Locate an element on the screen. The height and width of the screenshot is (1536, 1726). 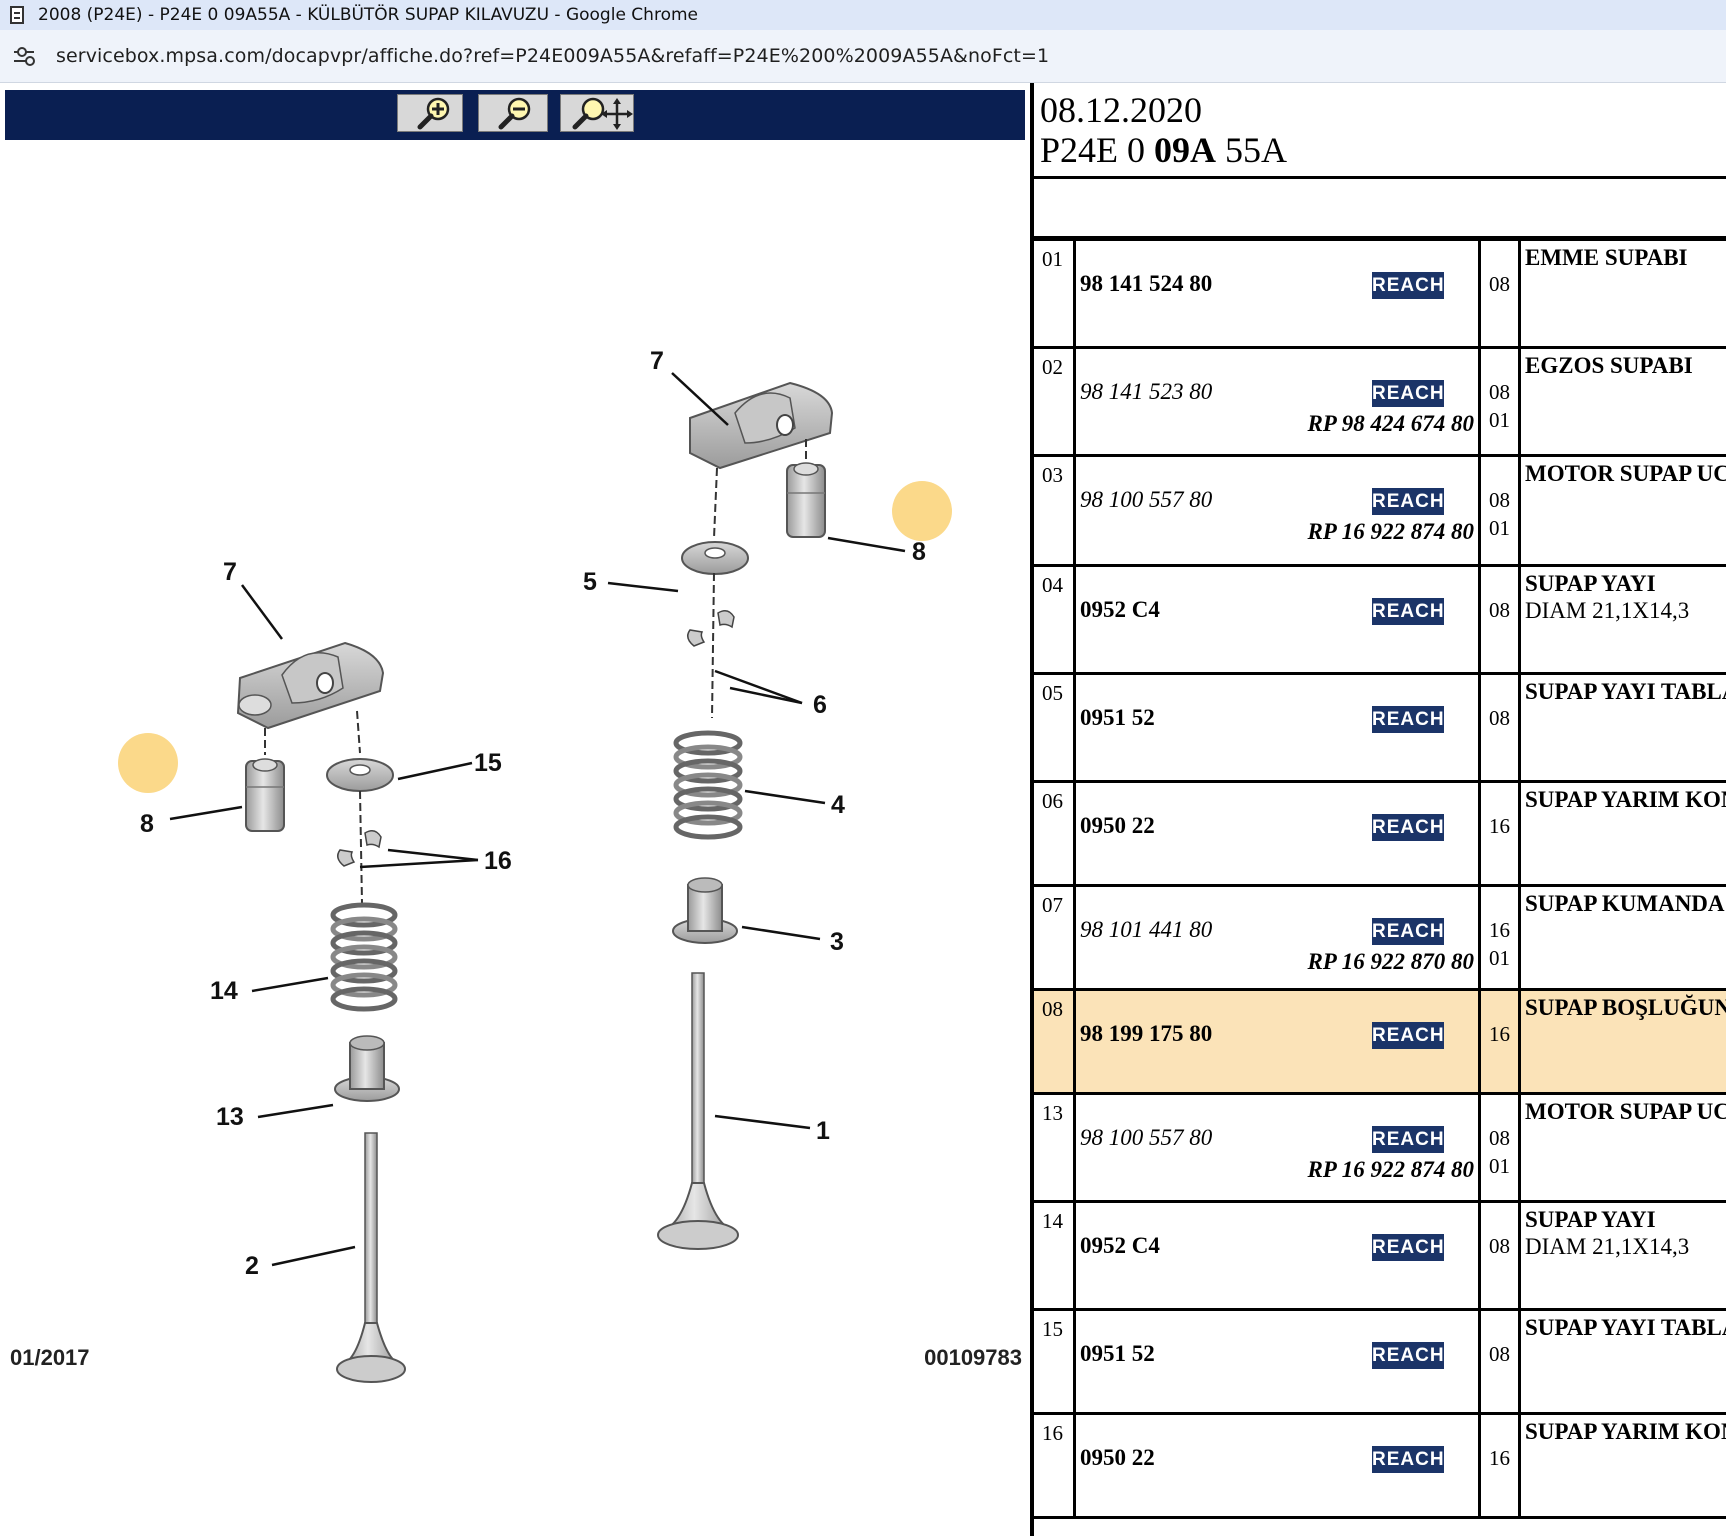
part-description-cell: SUPAP YAYI DIAM 21,1X14,3 is located at coordinates (1623, 619).